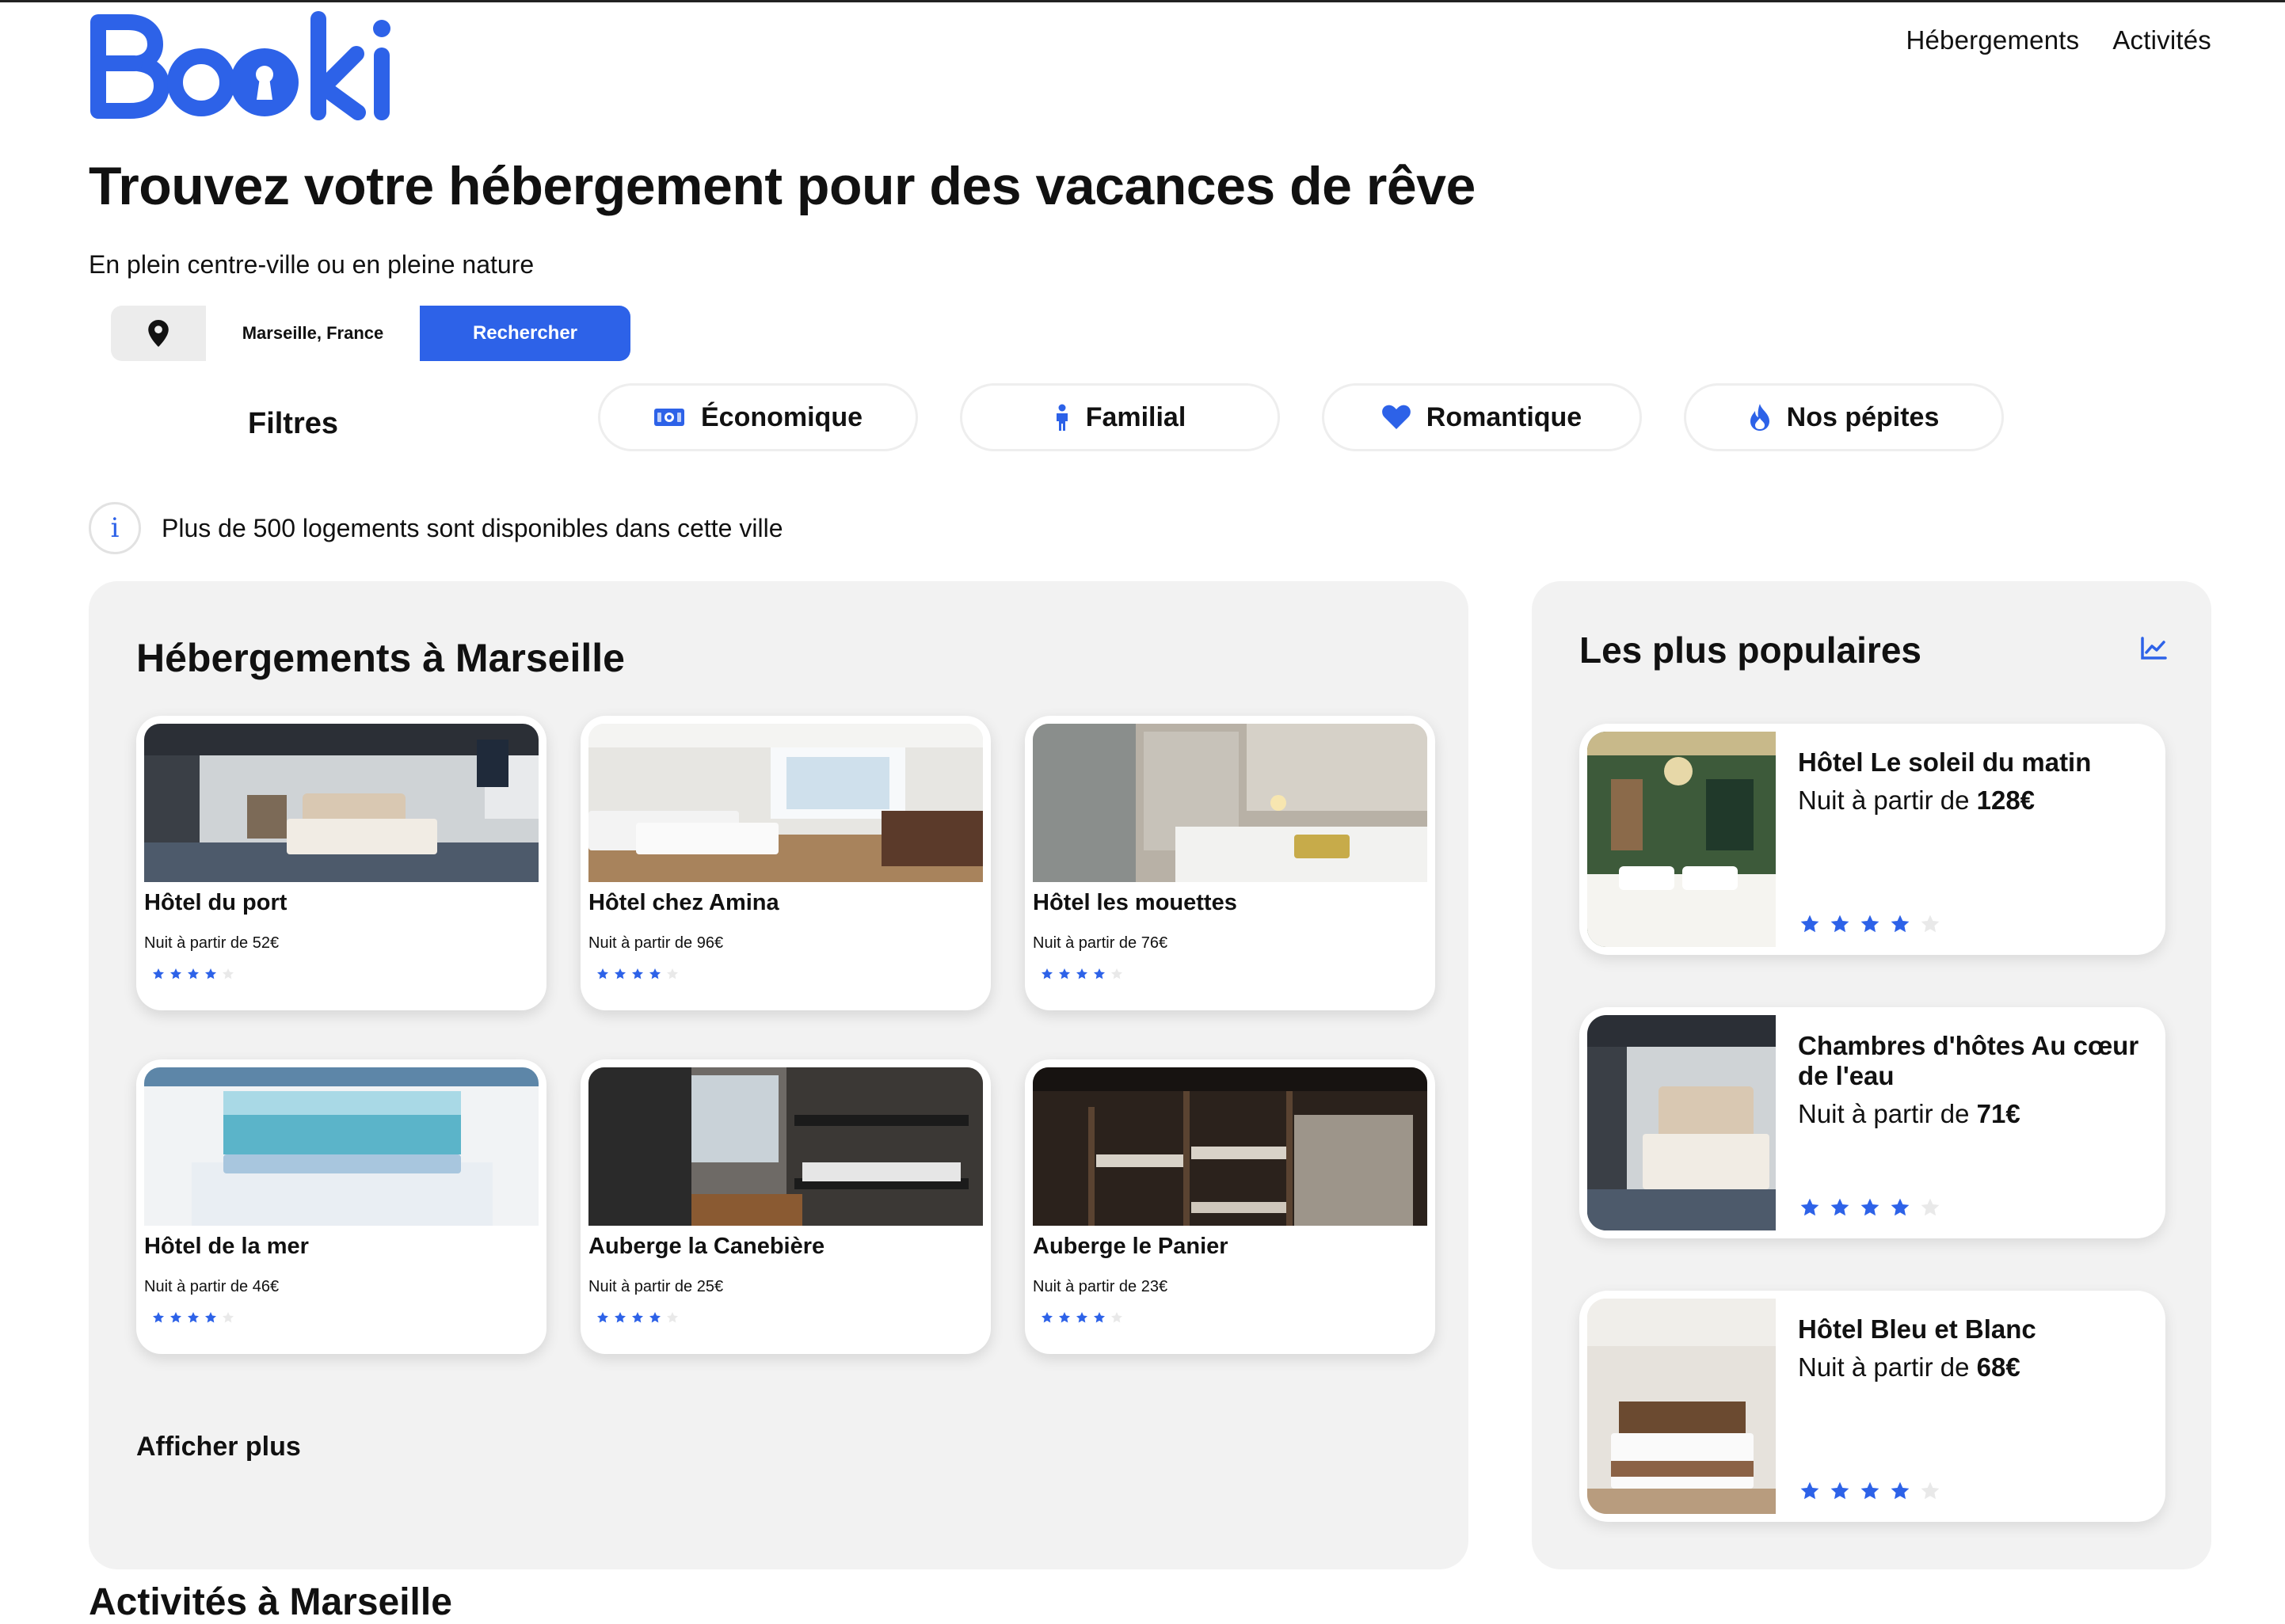 Image resolution: width=2285 pixels, height=1624 pixels. Describe the element at coordinates (226, 1246) in the screenshot. I see `lodging-name: Hôtel de la mer` at that location.